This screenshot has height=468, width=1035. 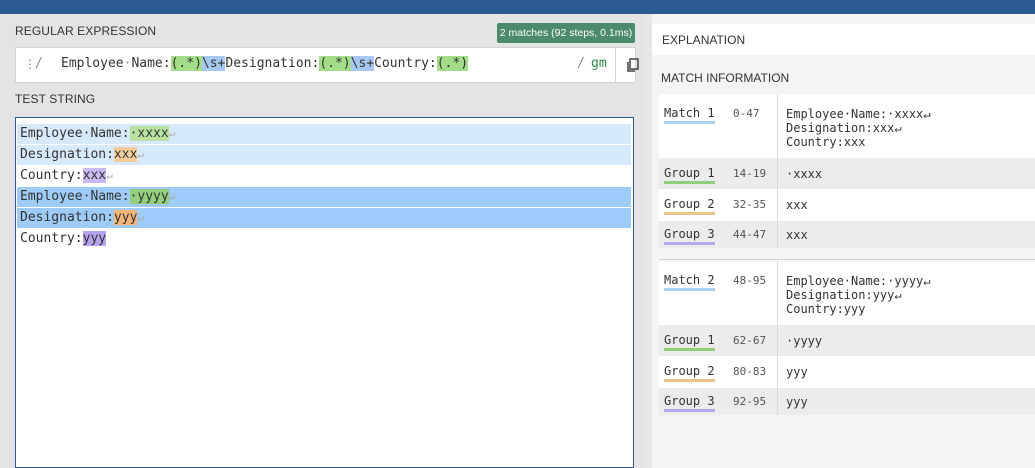 I want to click on group-value: ·xxxx, so click(x=804, y=174).